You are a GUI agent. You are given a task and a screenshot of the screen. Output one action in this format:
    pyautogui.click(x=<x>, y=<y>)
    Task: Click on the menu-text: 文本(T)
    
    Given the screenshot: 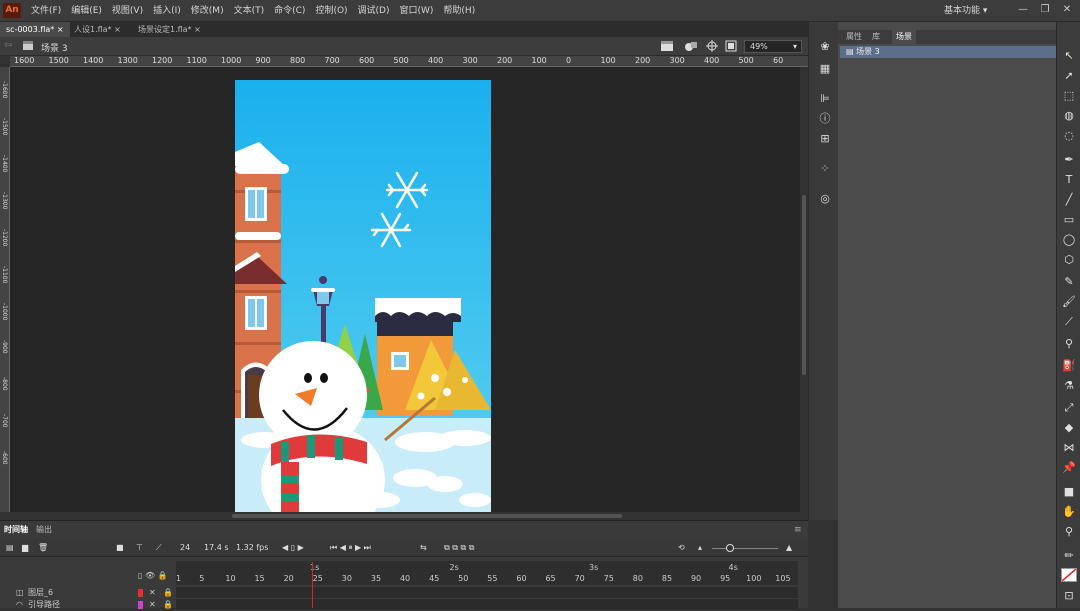 What is the action you would take?
    pyautogui.click(x=249, y=11)
    